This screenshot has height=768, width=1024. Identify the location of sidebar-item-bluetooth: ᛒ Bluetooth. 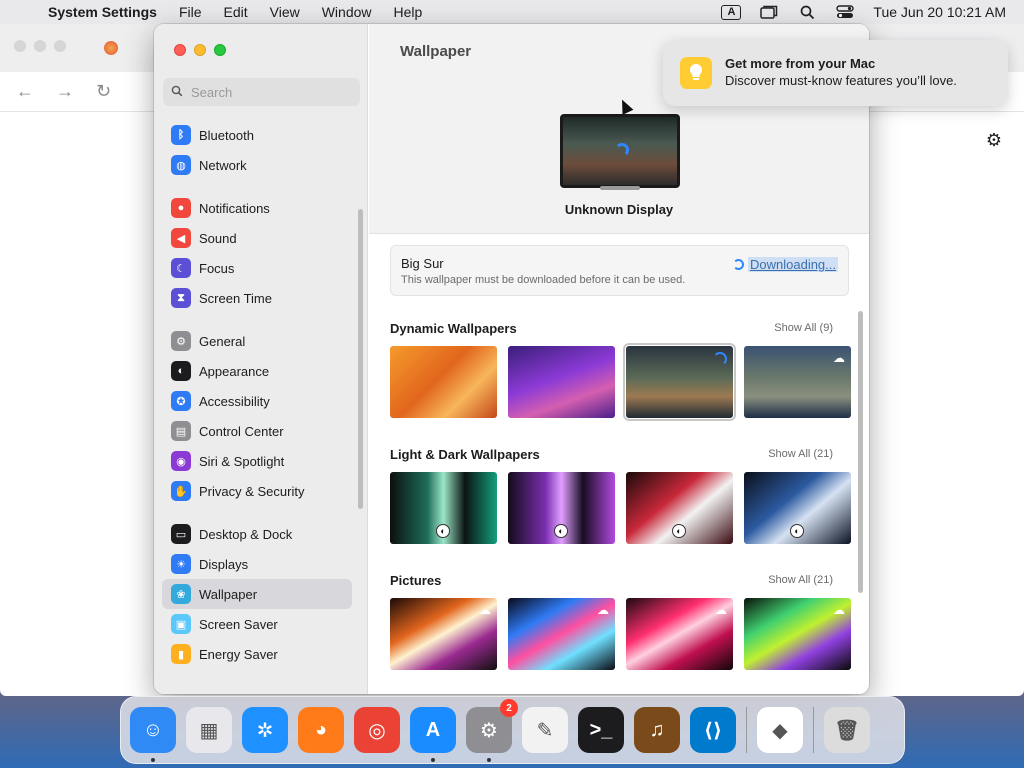
(257, 135).